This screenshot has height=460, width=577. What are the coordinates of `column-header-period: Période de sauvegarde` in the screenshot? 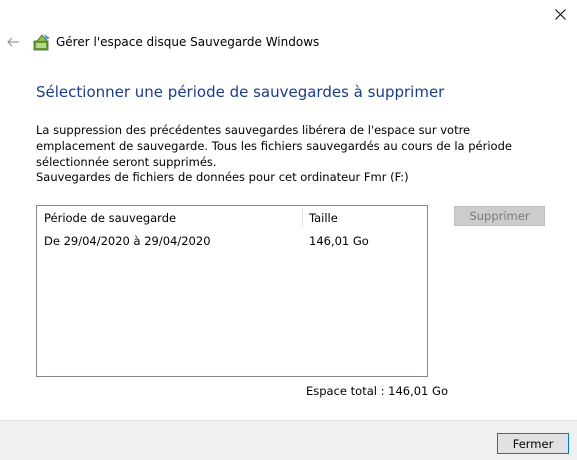 It's located at (110, 218).